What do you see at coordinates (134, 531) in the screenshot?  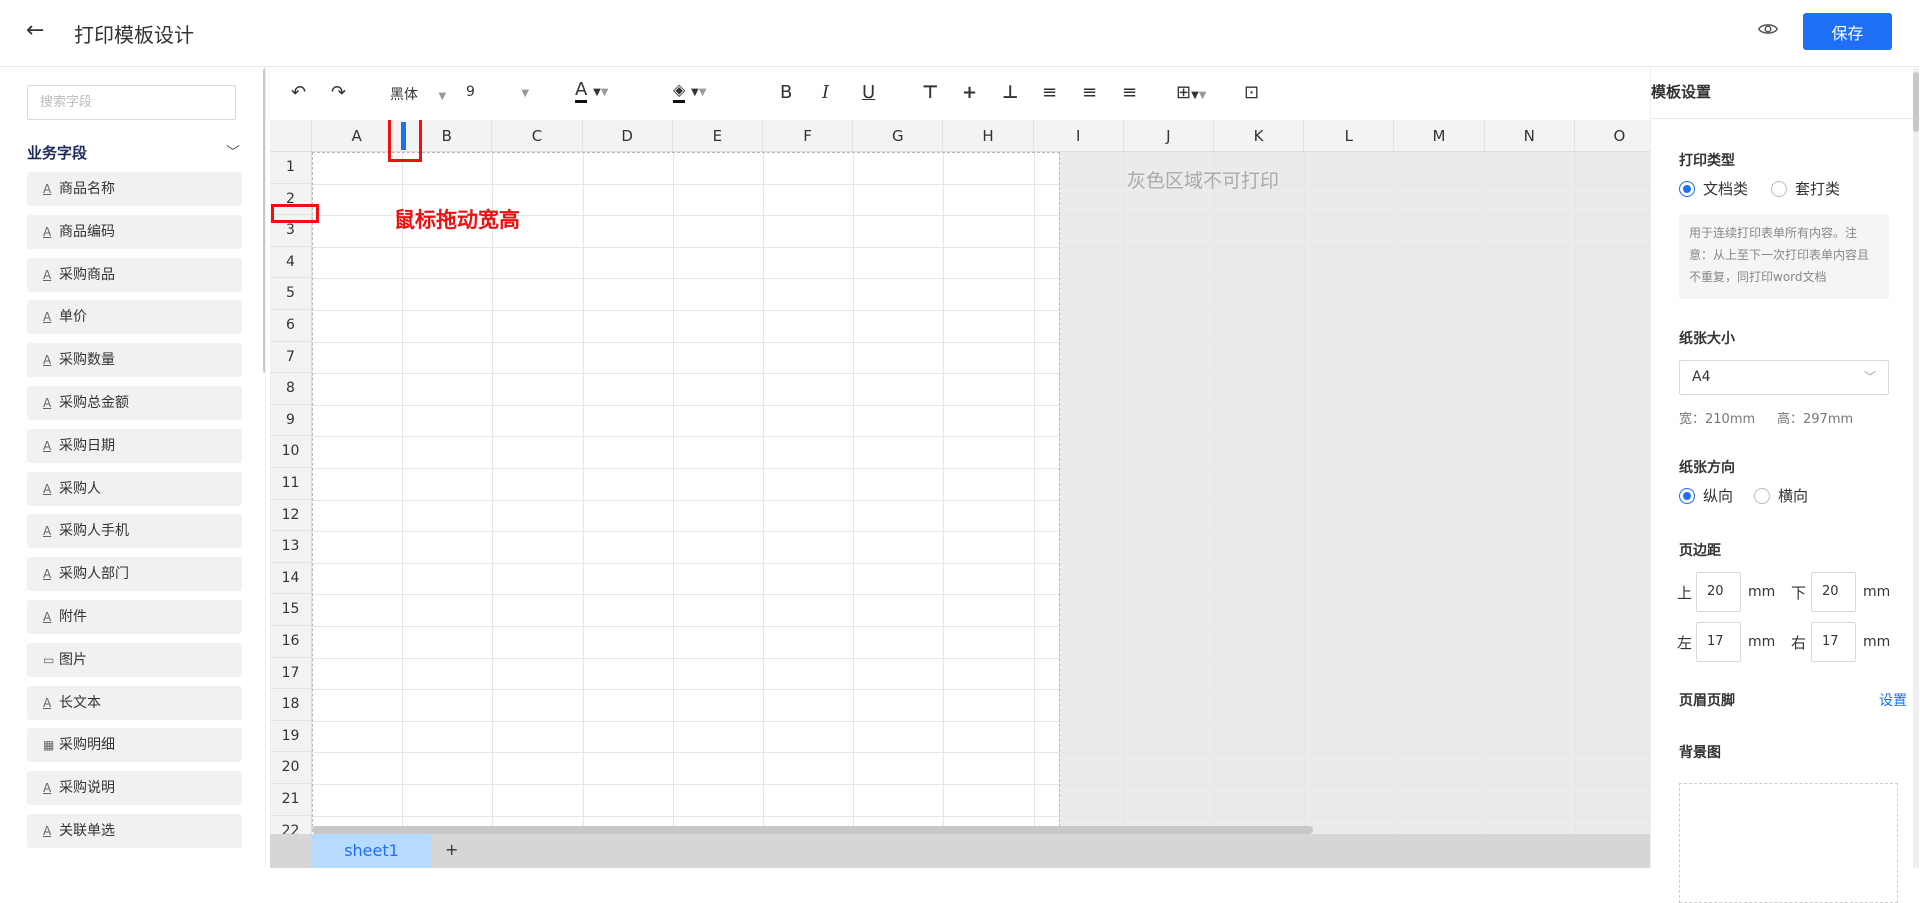 I see `field-item: A 采购人手机` at bounding box center [134, 531].